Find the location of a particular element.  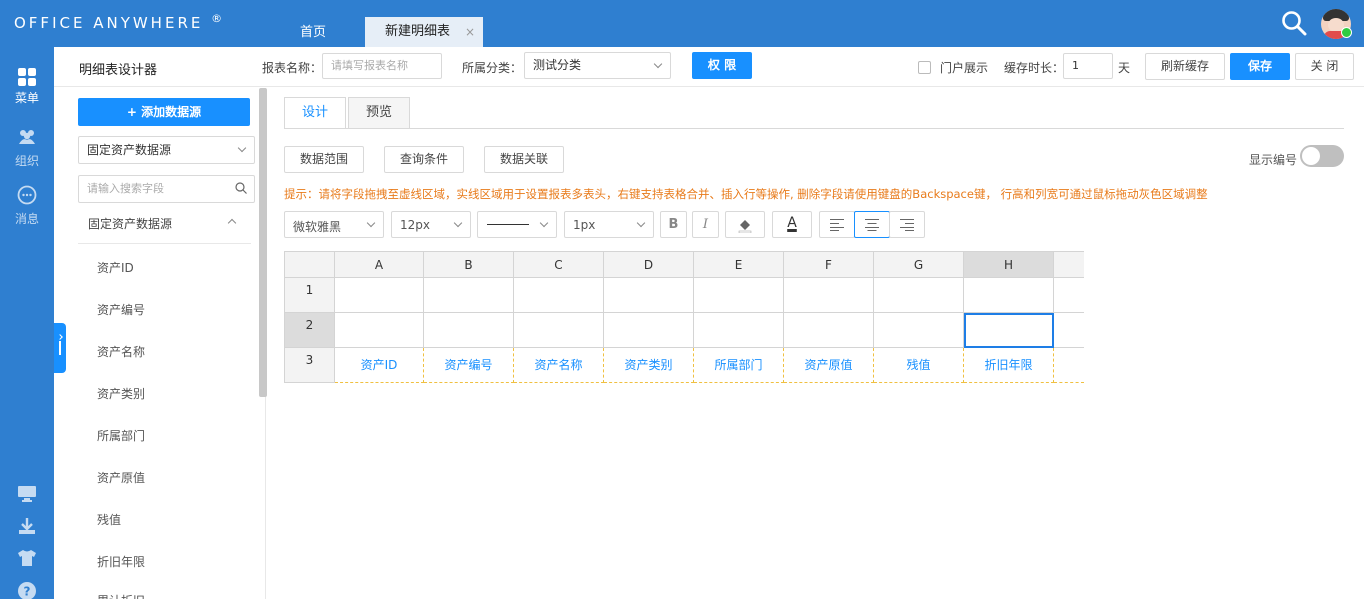

field-cell-empty is located at coordinates (1069, 365).